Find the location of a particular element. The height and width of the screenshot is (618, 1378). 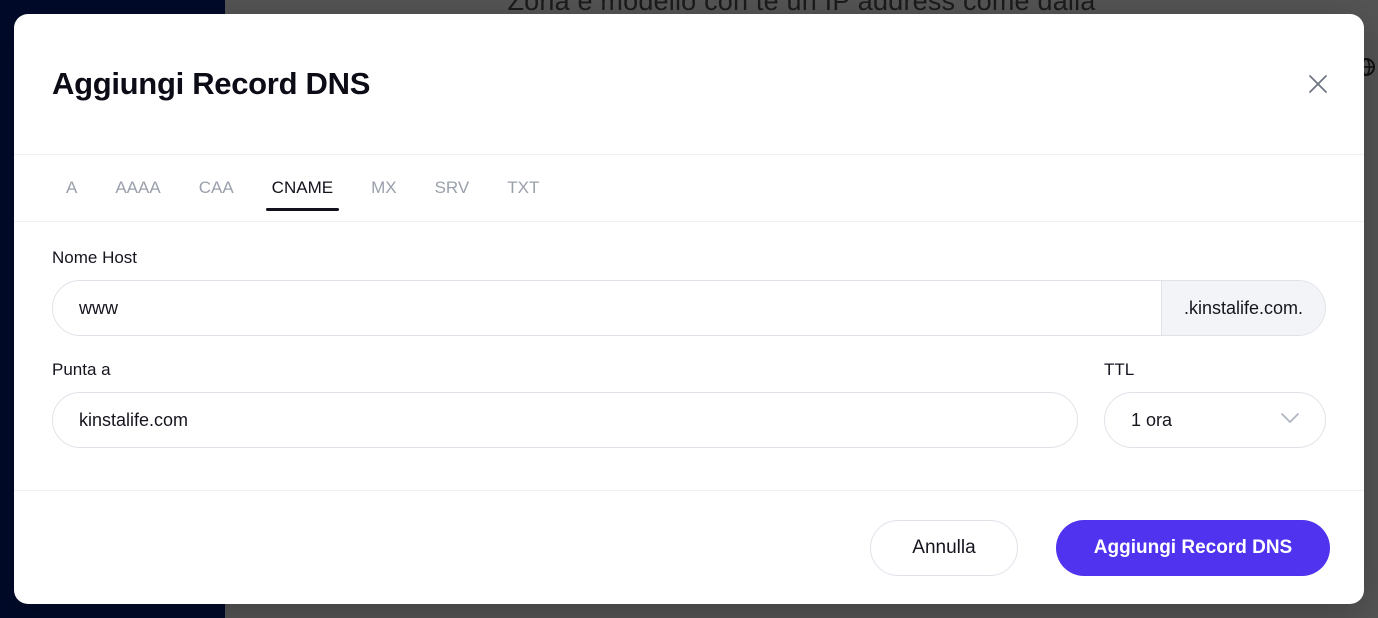

page-title: Aggiungi Record DNS is located at coordinates (211, 83).